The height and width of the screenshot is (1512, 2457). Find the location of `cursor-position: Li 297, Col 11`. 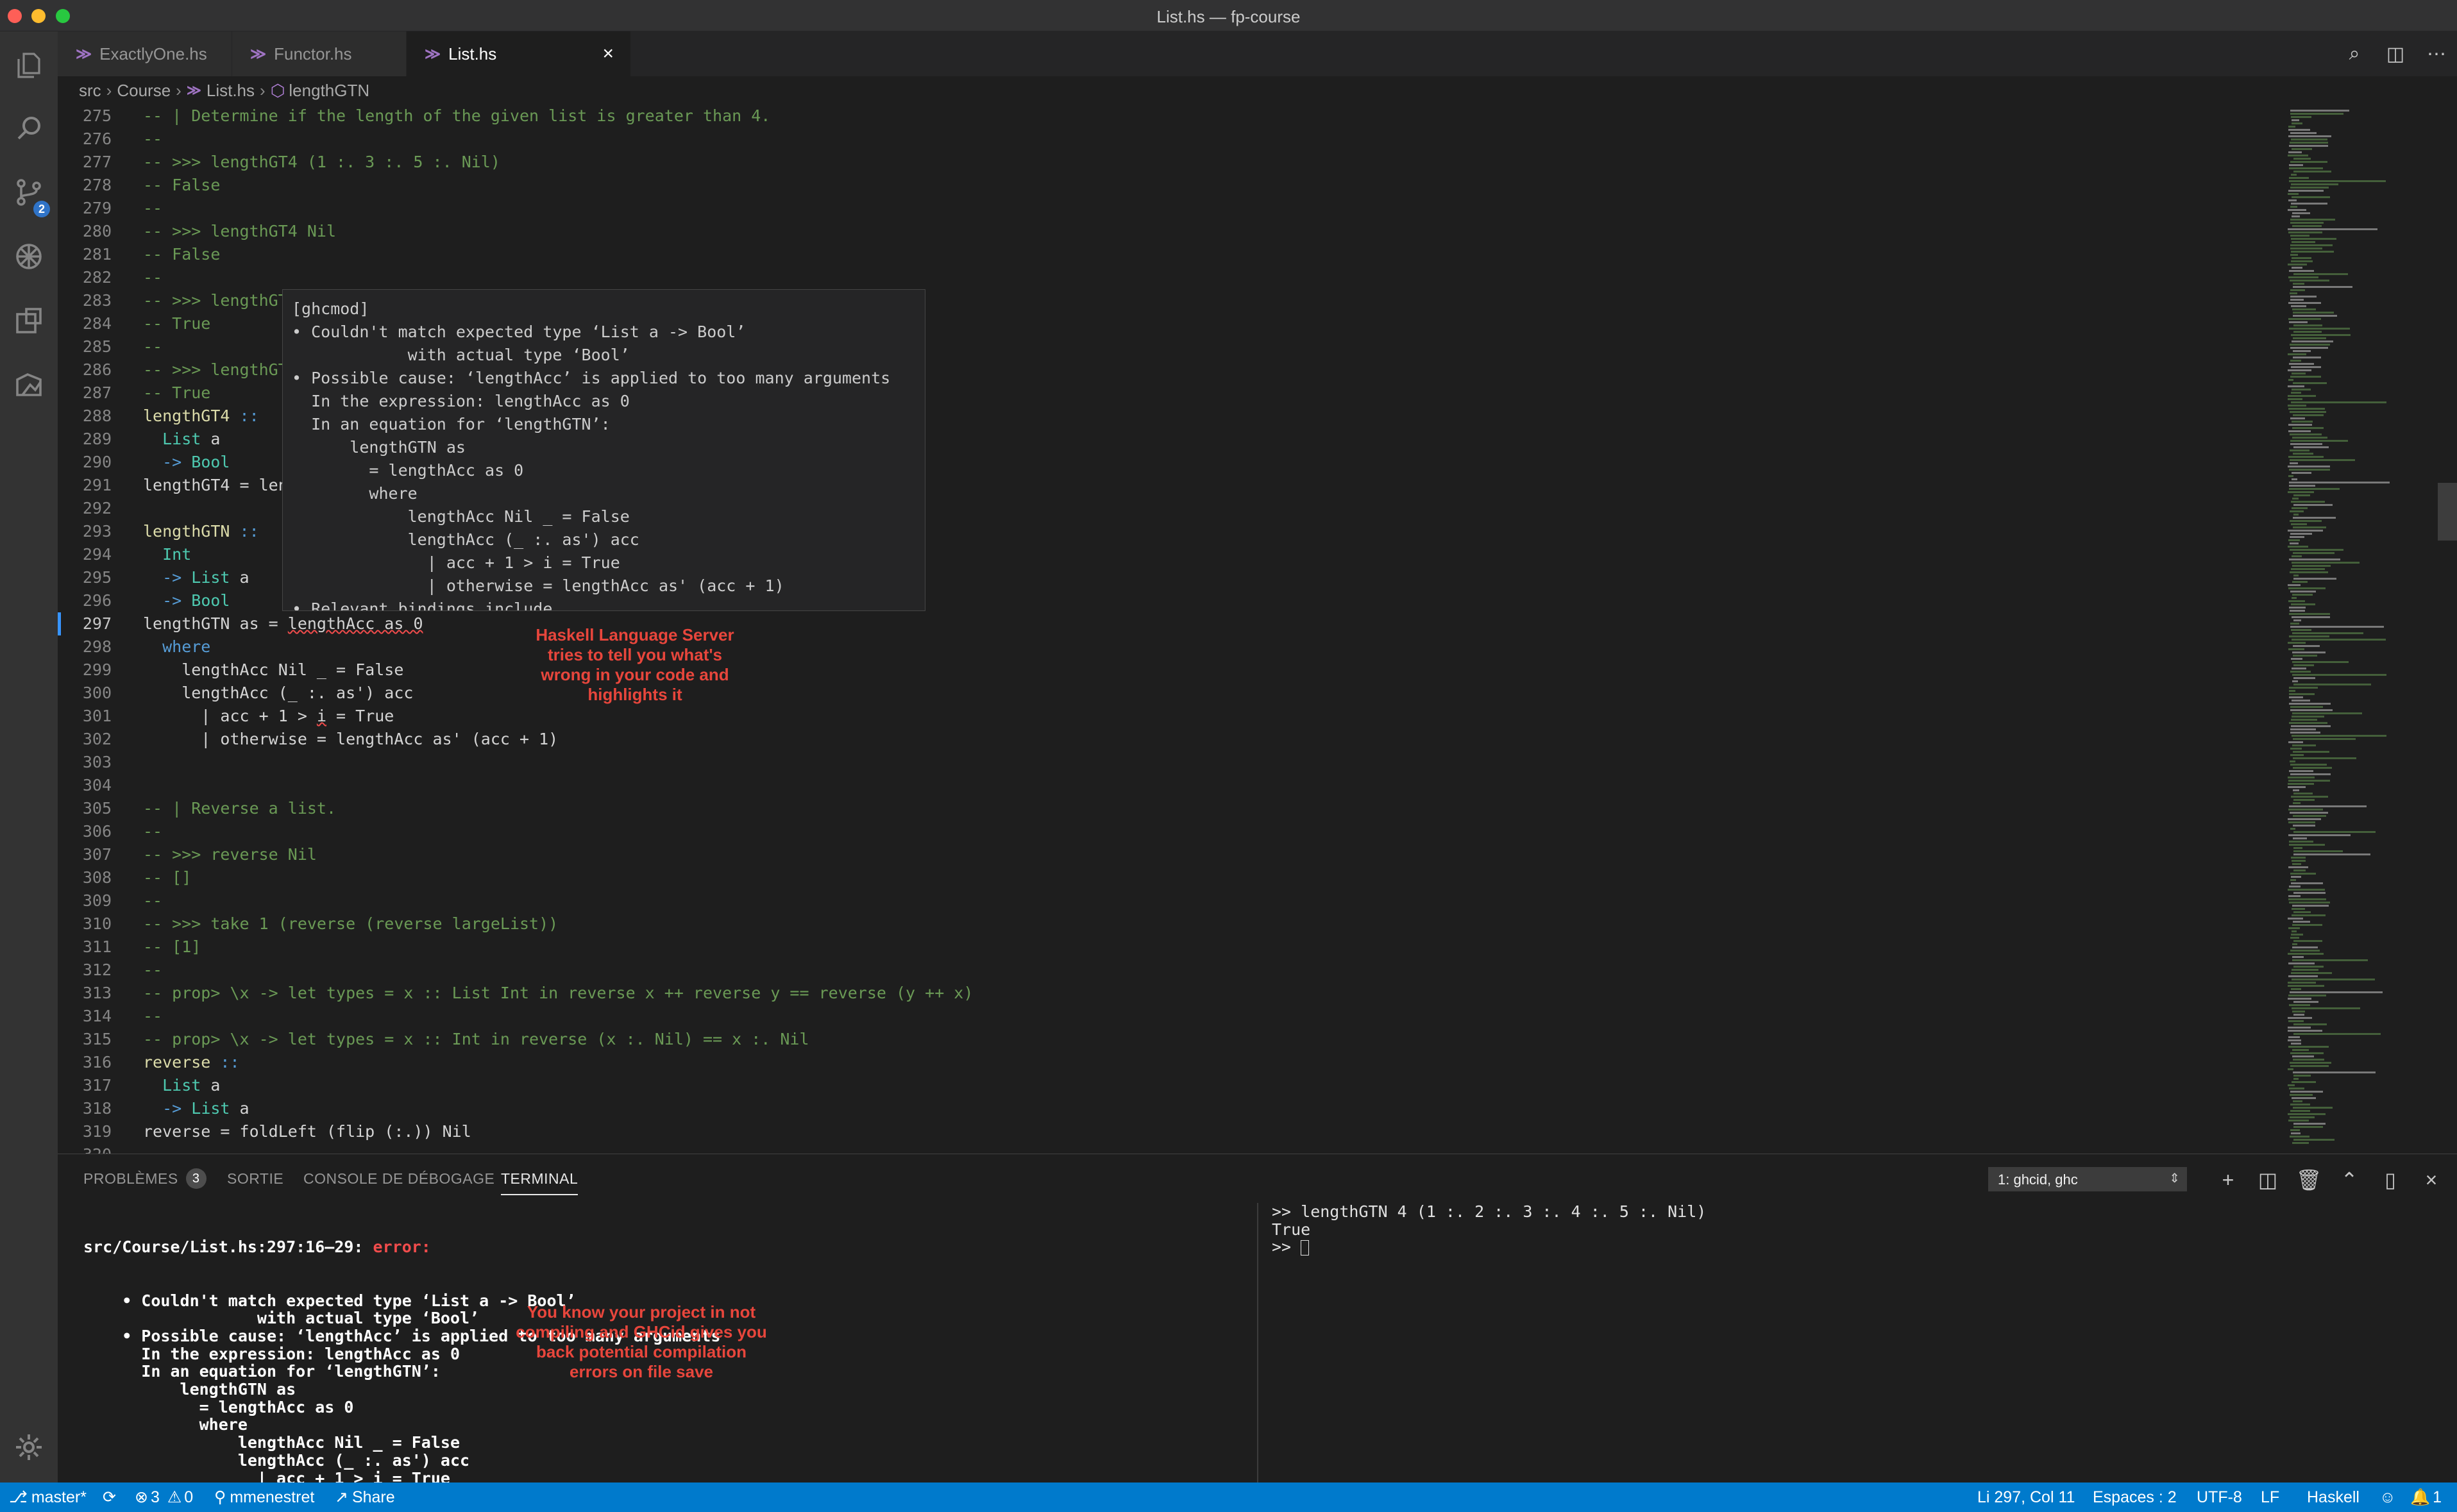

cursor-position: Li 297, Col 11 is located at coordinates (2026, 1497).